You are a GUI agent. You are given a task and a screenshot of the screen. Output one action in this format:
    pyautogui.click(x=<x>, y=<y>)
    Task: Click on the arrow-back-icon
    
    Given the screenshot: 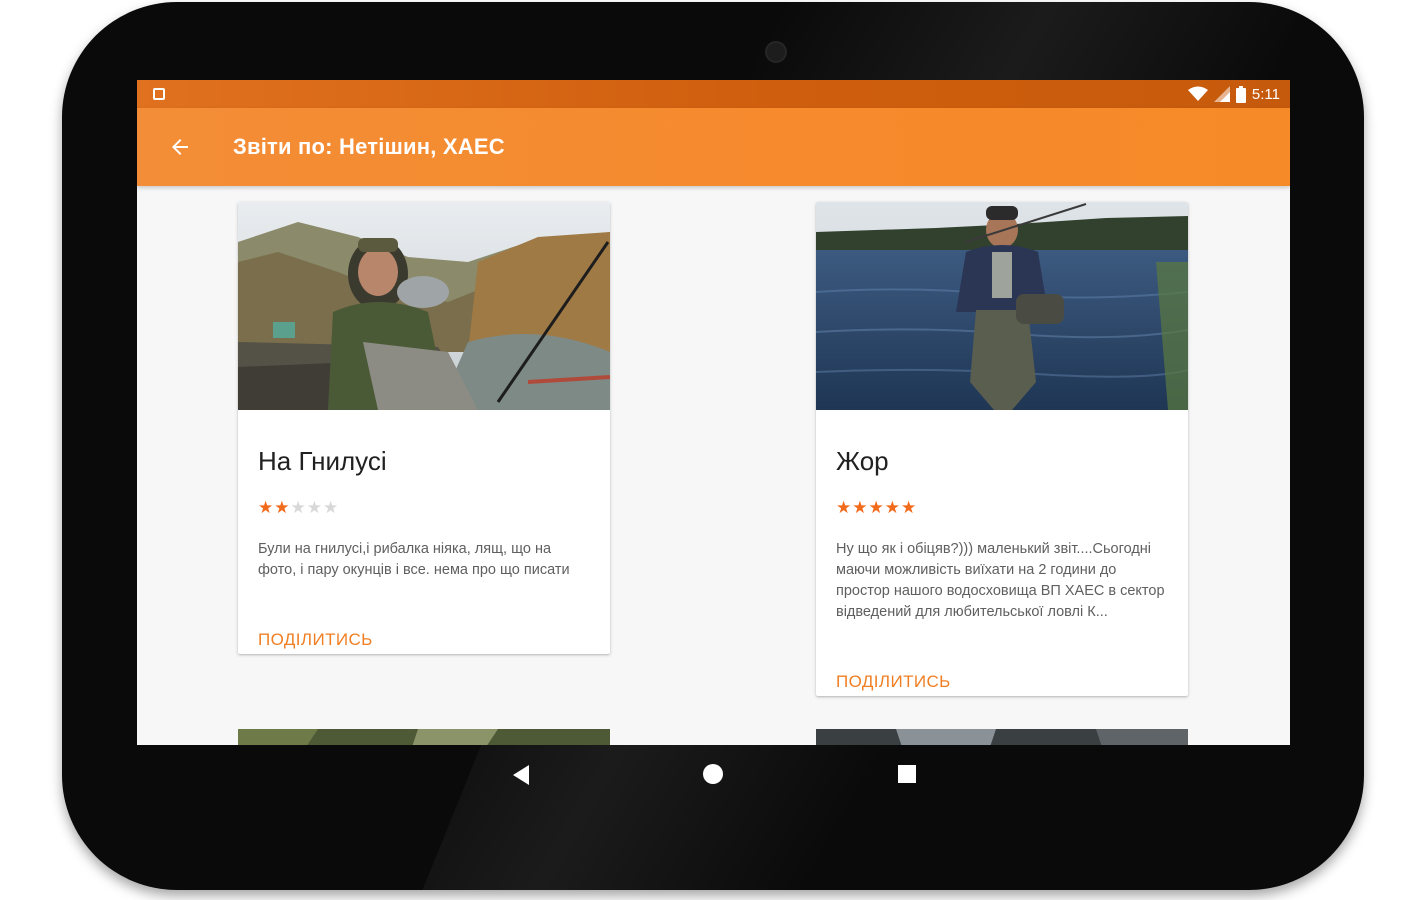 What is the action you would take?
    pyautogui.click(x=180, y=147)
    